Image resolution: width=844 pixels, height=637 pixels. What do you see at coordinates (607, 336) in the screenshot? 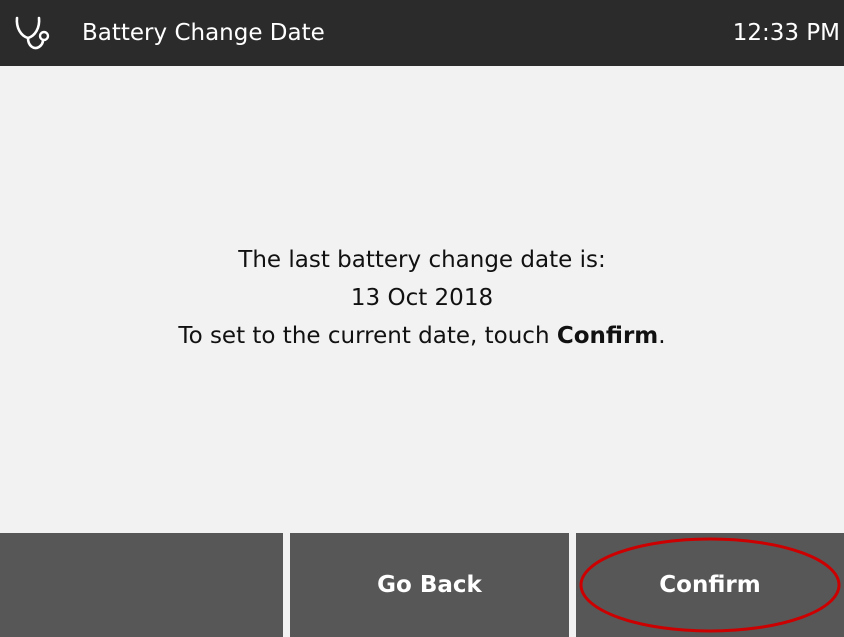
I see `confirm-keyword: Confirm` at bounding box center [607, 336].